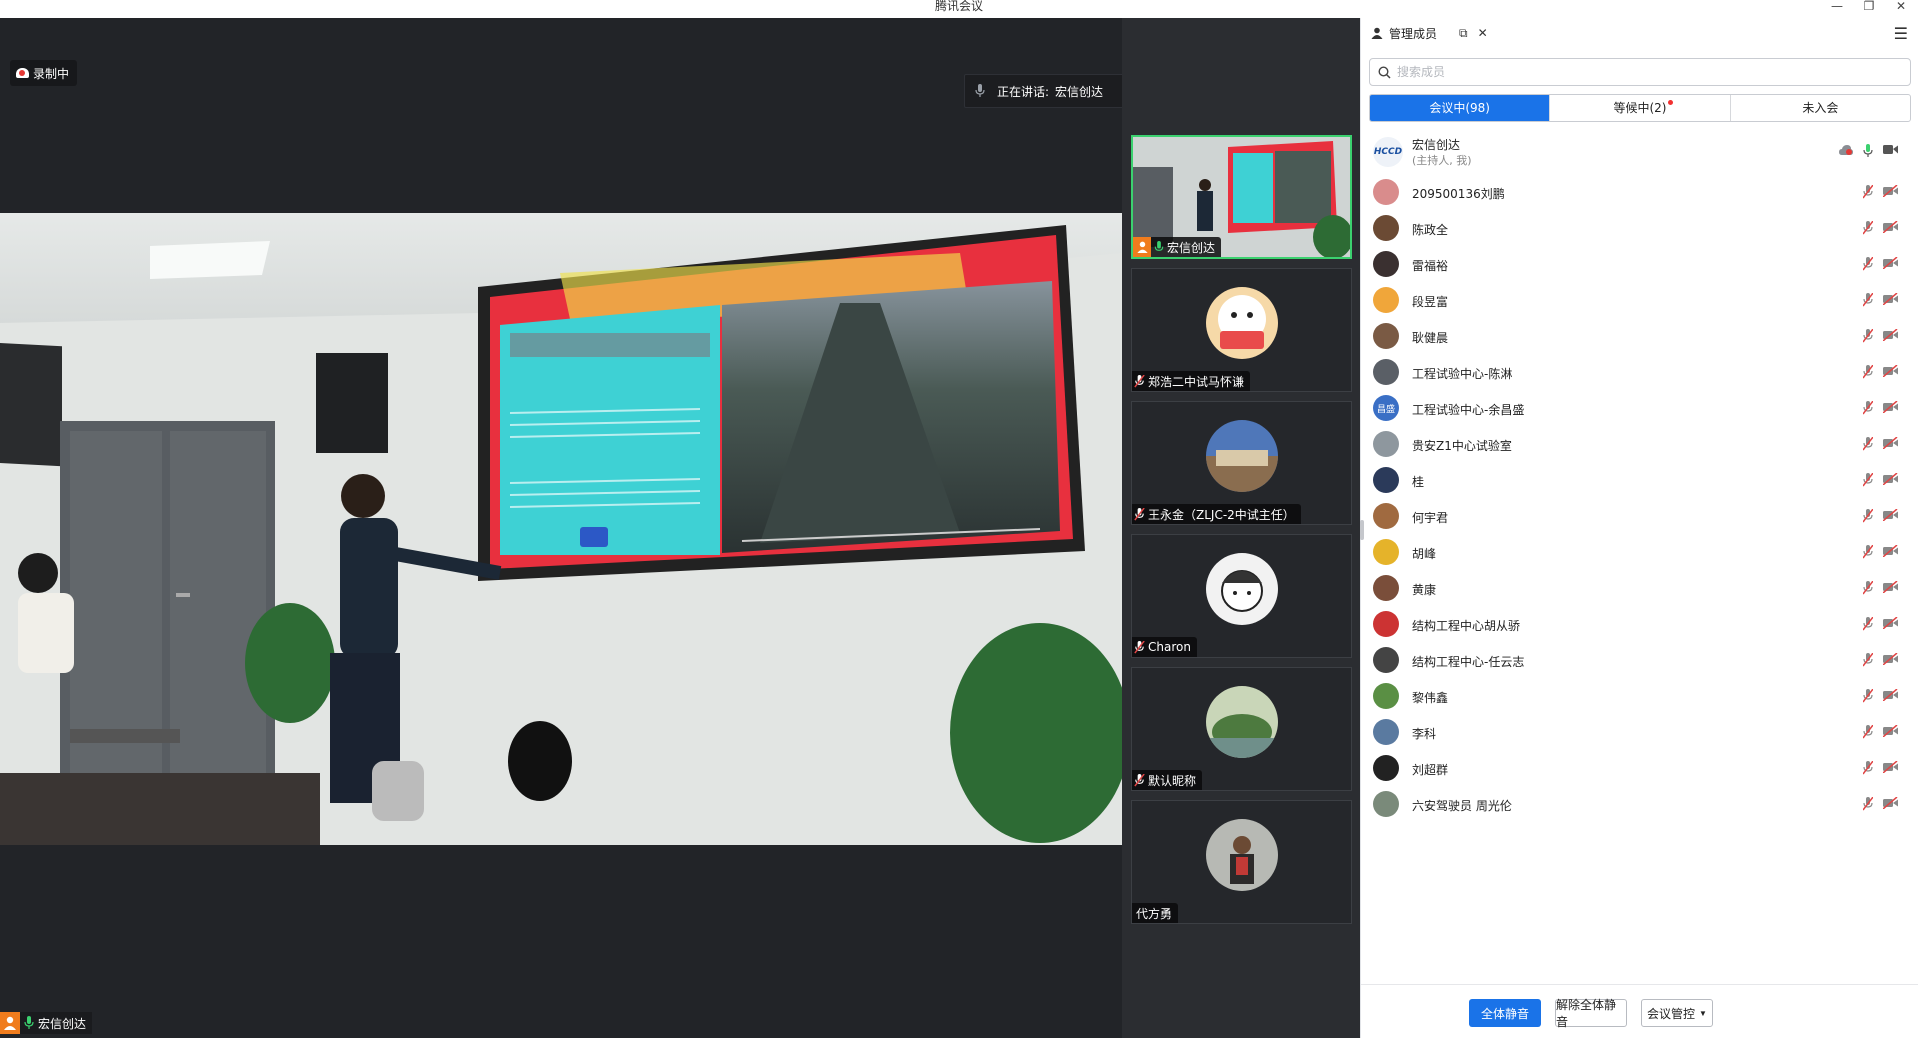 The width and height of the screenshot is (1918, 1038). What do you see at coordinates (1241, 596) in the screenshot?
I see `thumbnail-tile: Charon` at bounding box center [1241, 596].